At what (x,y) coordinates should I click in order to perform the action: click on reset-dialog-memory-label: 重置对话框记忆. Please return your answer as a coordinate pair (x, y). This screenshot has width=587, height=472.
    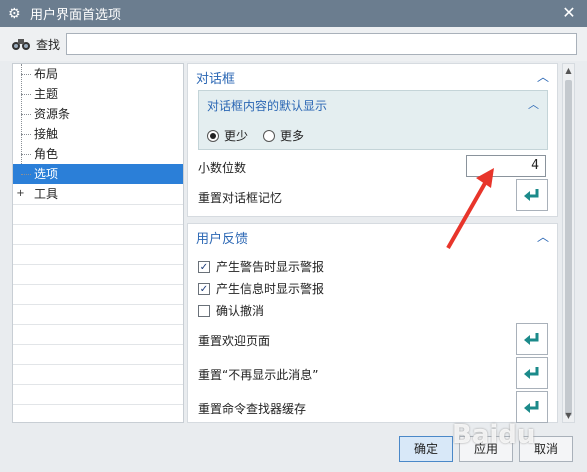
    Looking at the image, I should click on (240, 198).